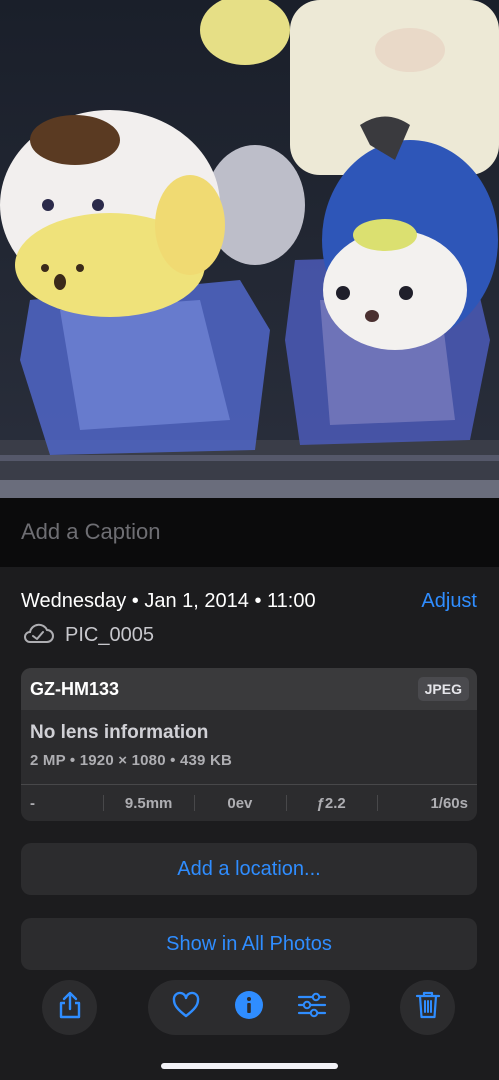 The height and width of the screenshot is (1080, 499). Describe the element at coordinates (38, 635) in the screenshot. I see `cloud-check-icon` at that location.